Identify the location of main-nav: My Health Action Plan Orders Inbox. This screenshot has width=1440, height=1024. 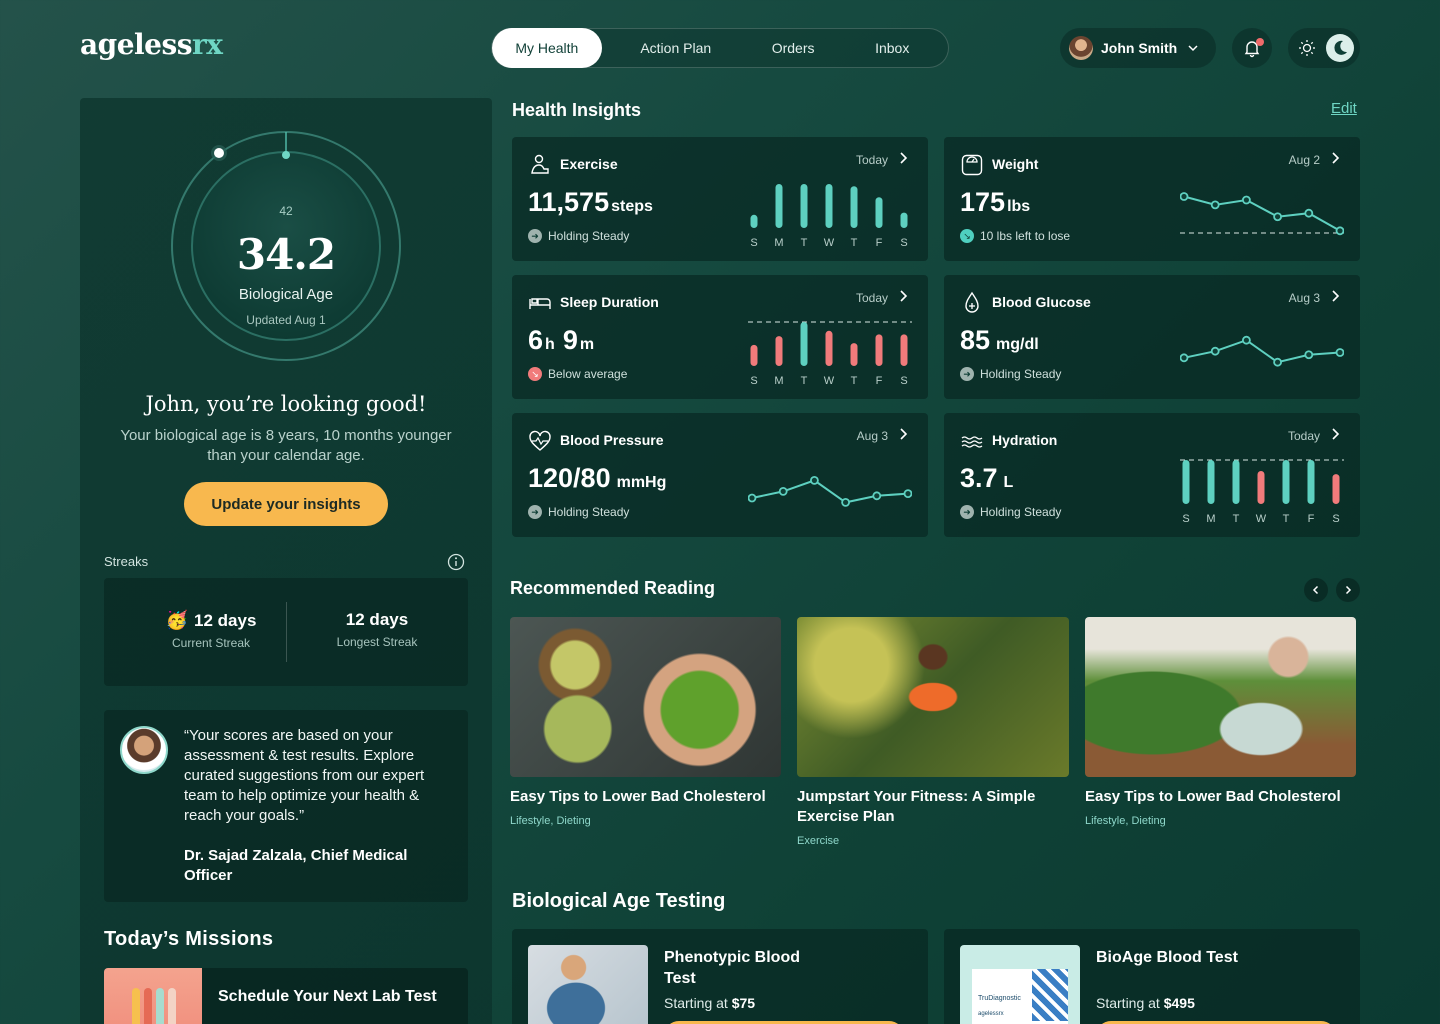
(720, 48).